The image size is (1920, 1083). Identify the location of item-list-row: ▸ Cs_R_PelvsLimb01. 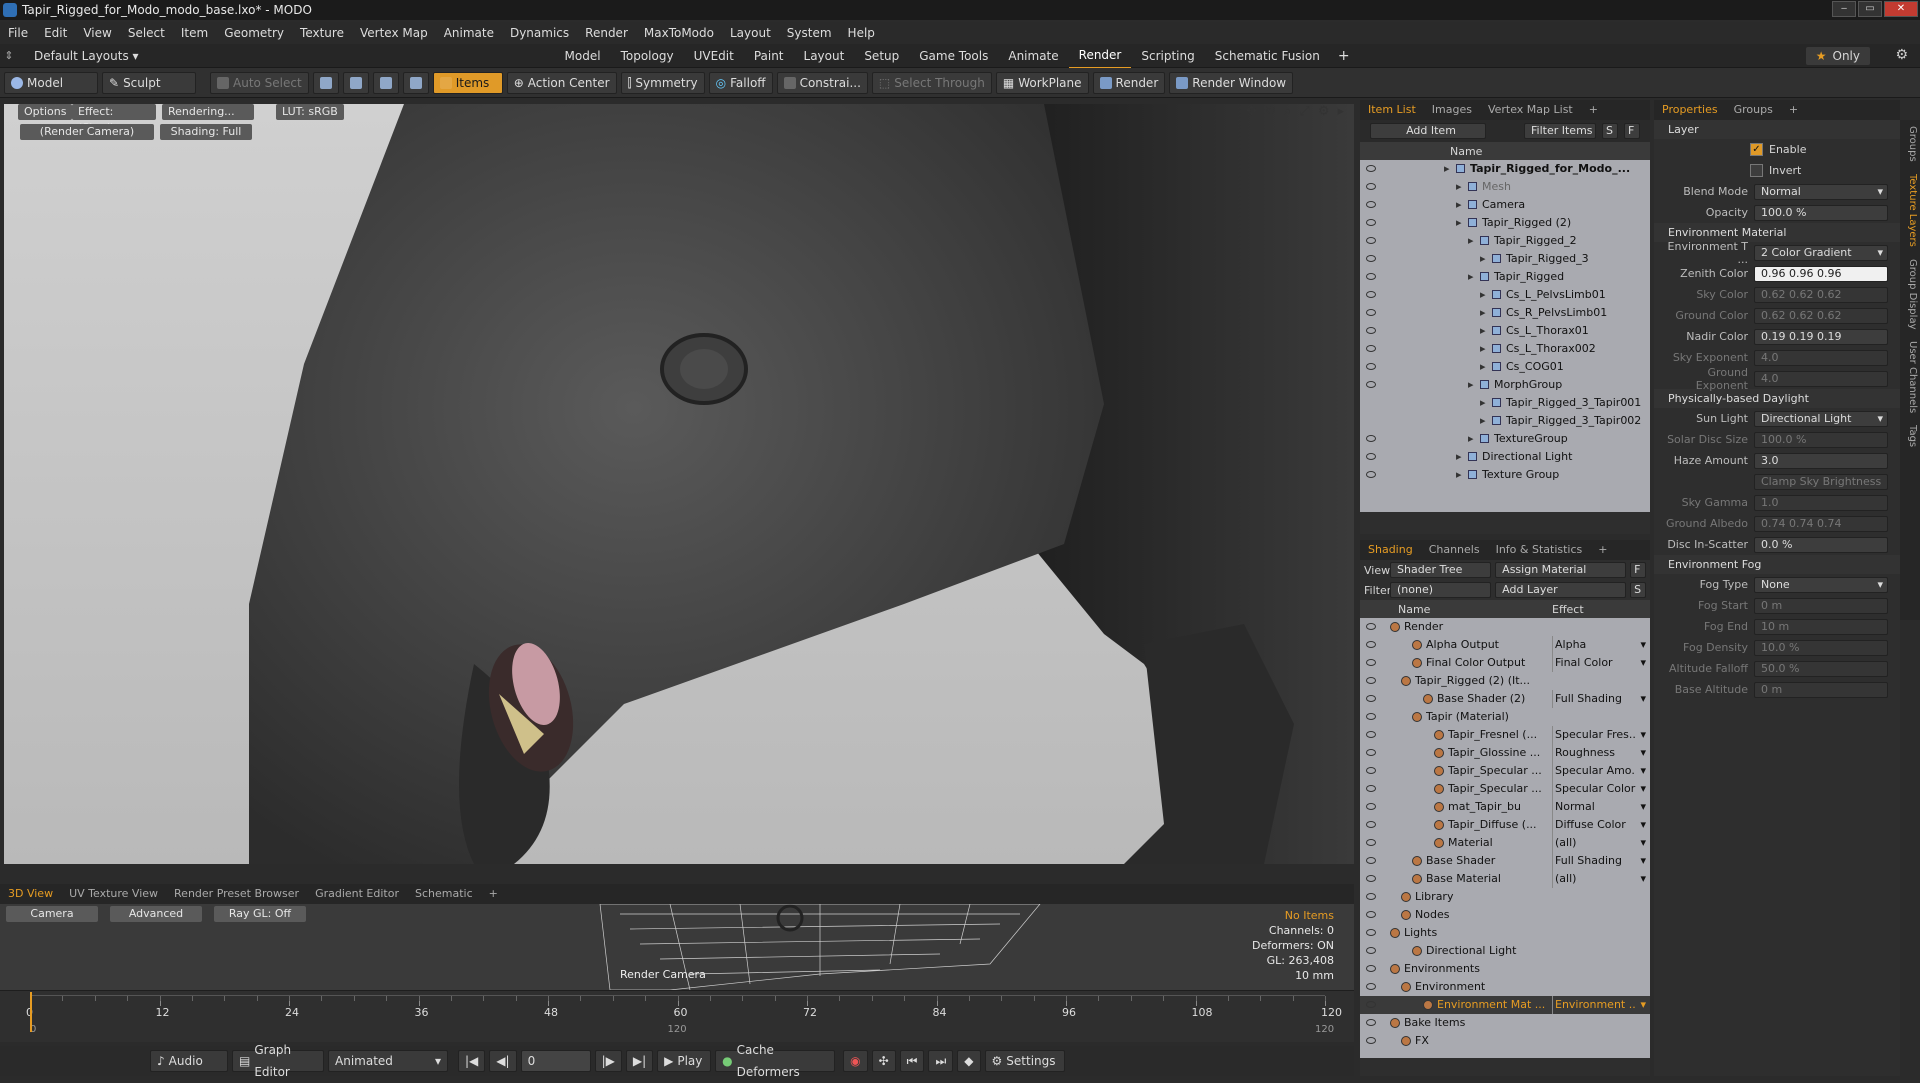
(1505, 313).